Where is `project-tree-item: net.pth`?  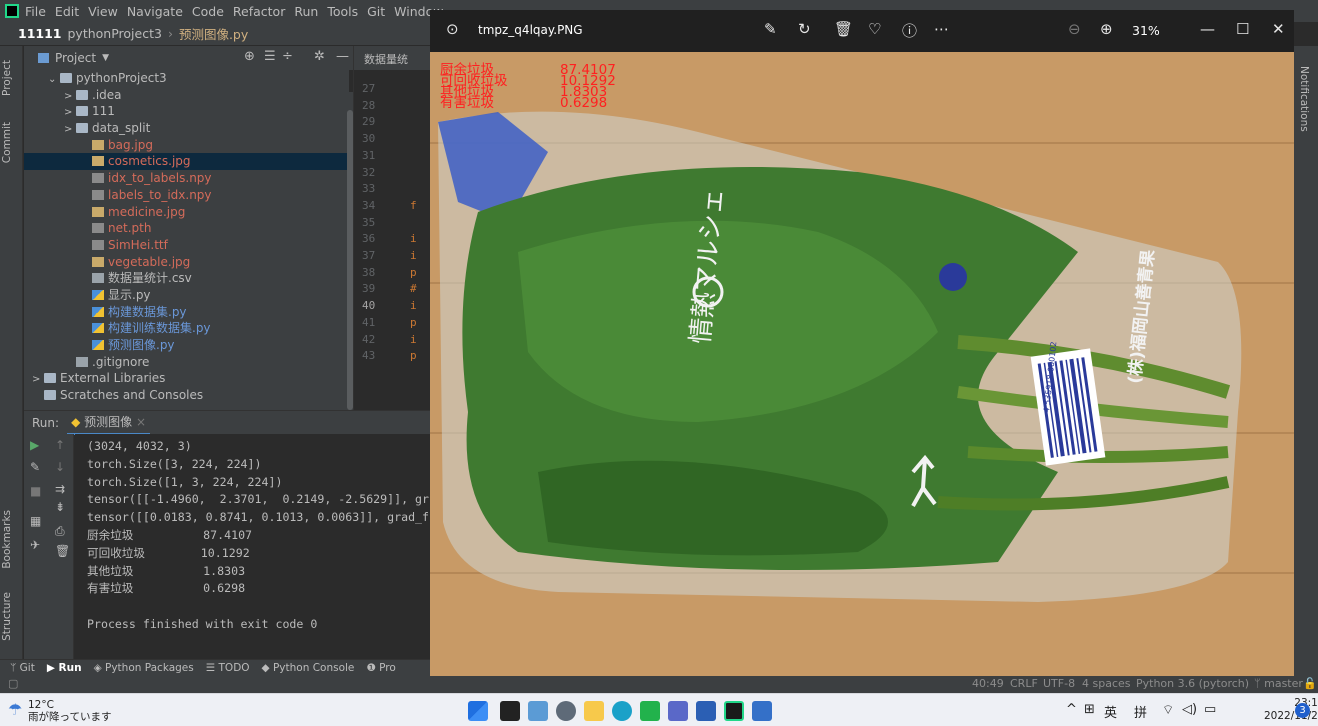
project-tree-item: net.pth is located at coordinates (186, 228).